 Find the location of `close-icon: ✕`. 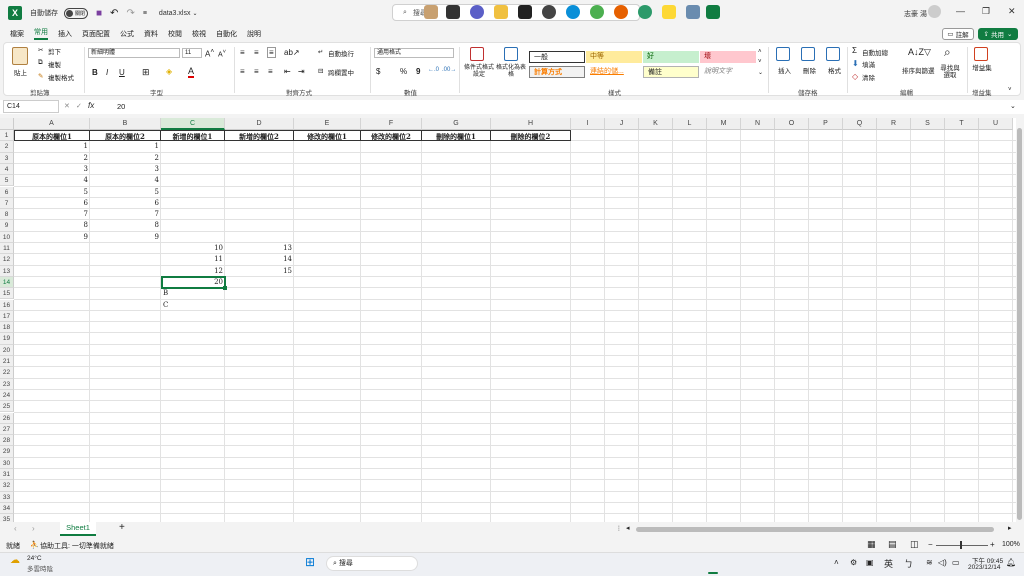

close-icon: ✕ is located at coordinates (1012, 11).